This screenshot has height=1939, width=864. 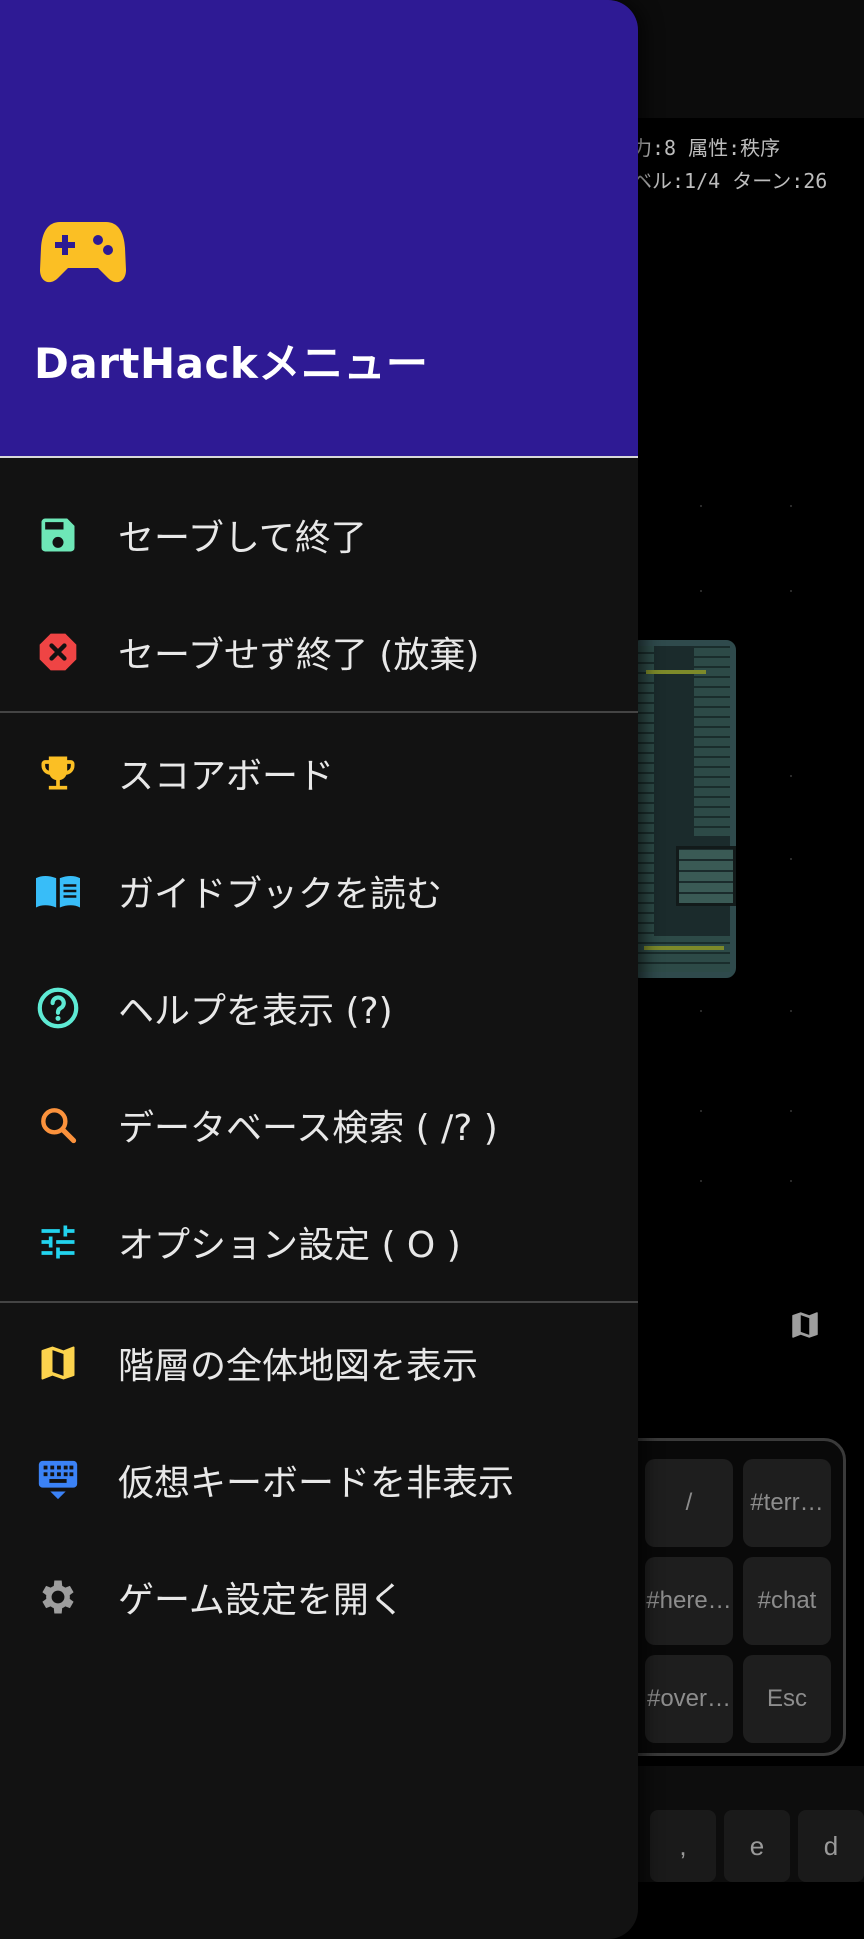 I want to click on menu-label: セーブして終了, so click(x=242, y=538).